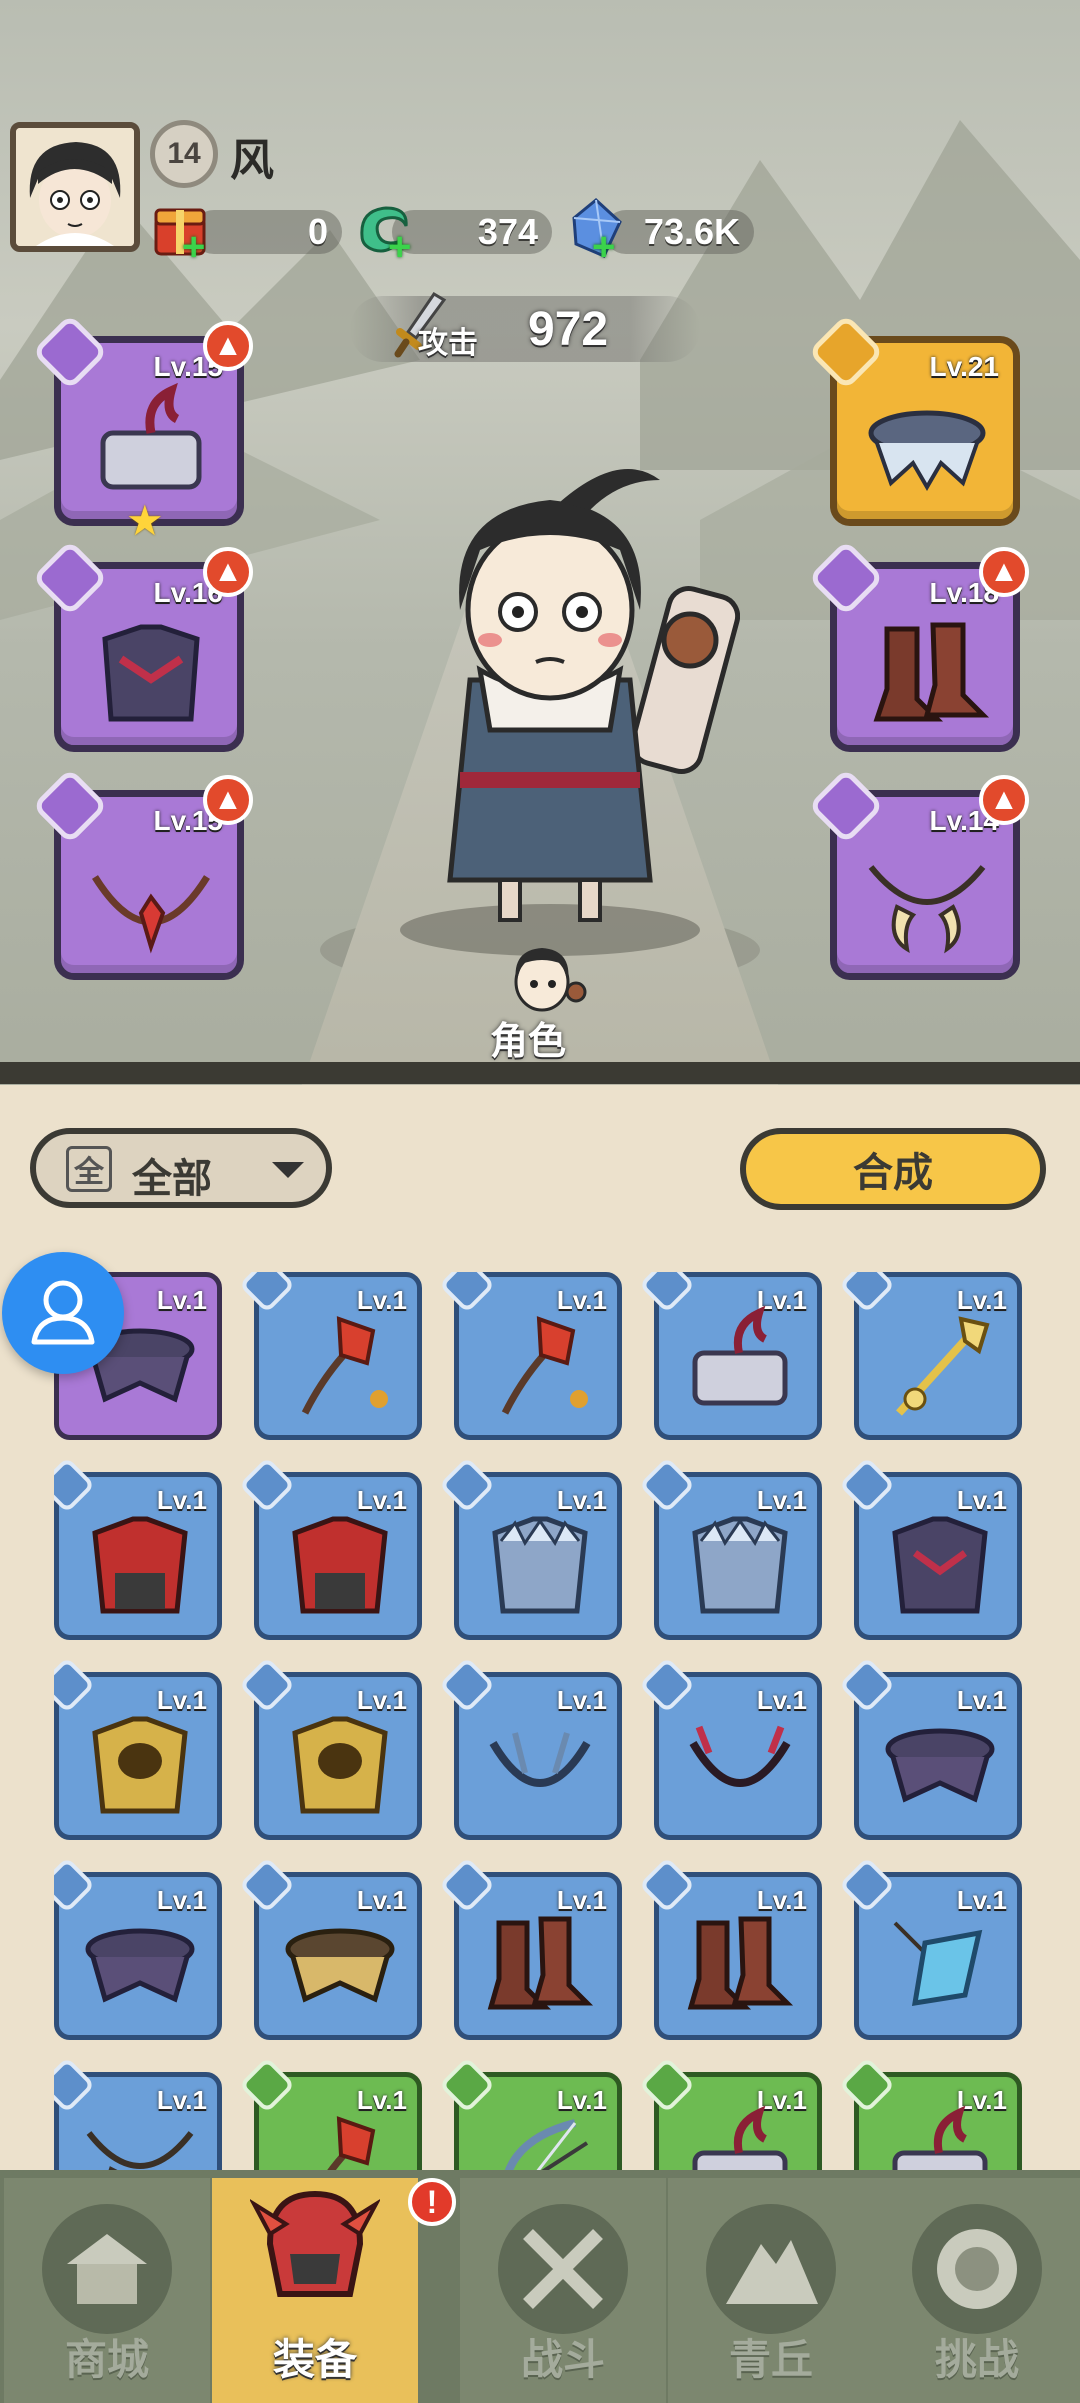 The width and height of the screenshot is (1080, 2403). Describe the element at coordinates (315, 2262) in the screenshot. I see `helmet-icon` at that location.